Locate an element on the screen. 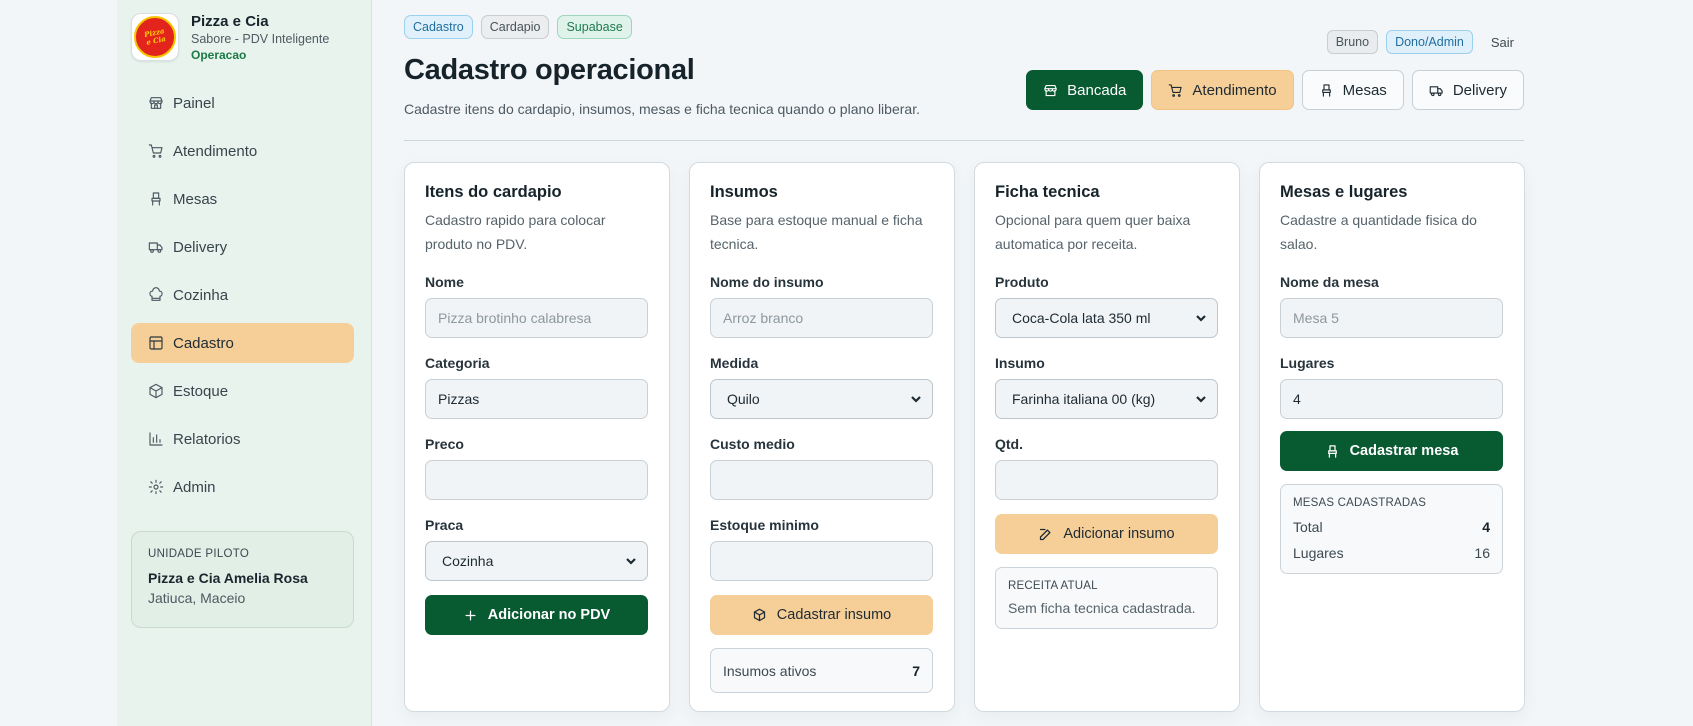 This screenshot has height=726, width=1693. sidebar-item-label: Estoque is located at coordinates (201, 391).